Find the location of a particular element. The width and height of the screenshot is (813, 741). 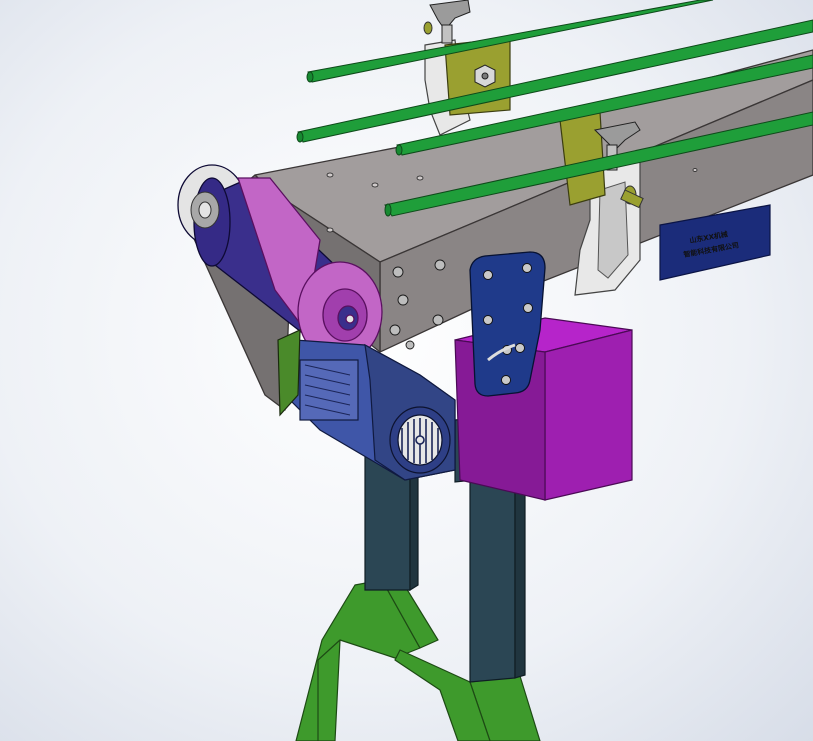

fan-grille-icon is located at coordinates (420, 441).